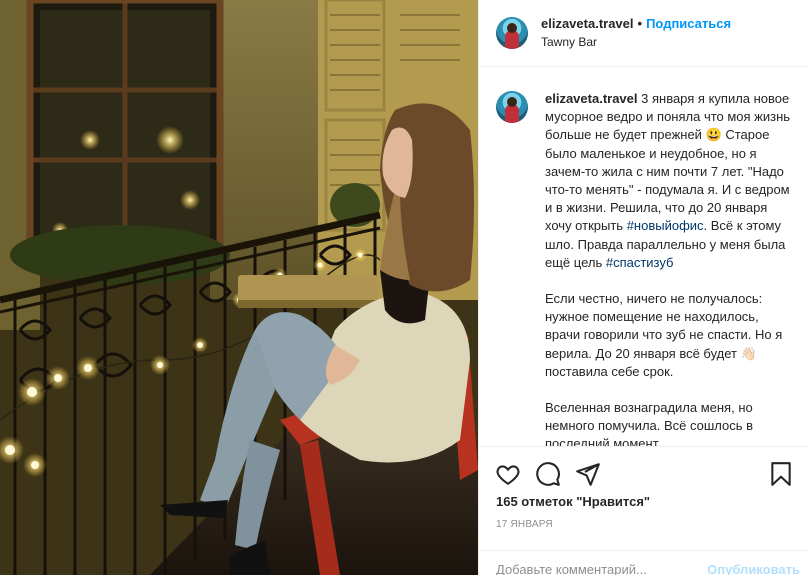  Describe the element at coordinates (688, 23) in the screenshot. I see `follow-button: Подписаться` at that location.